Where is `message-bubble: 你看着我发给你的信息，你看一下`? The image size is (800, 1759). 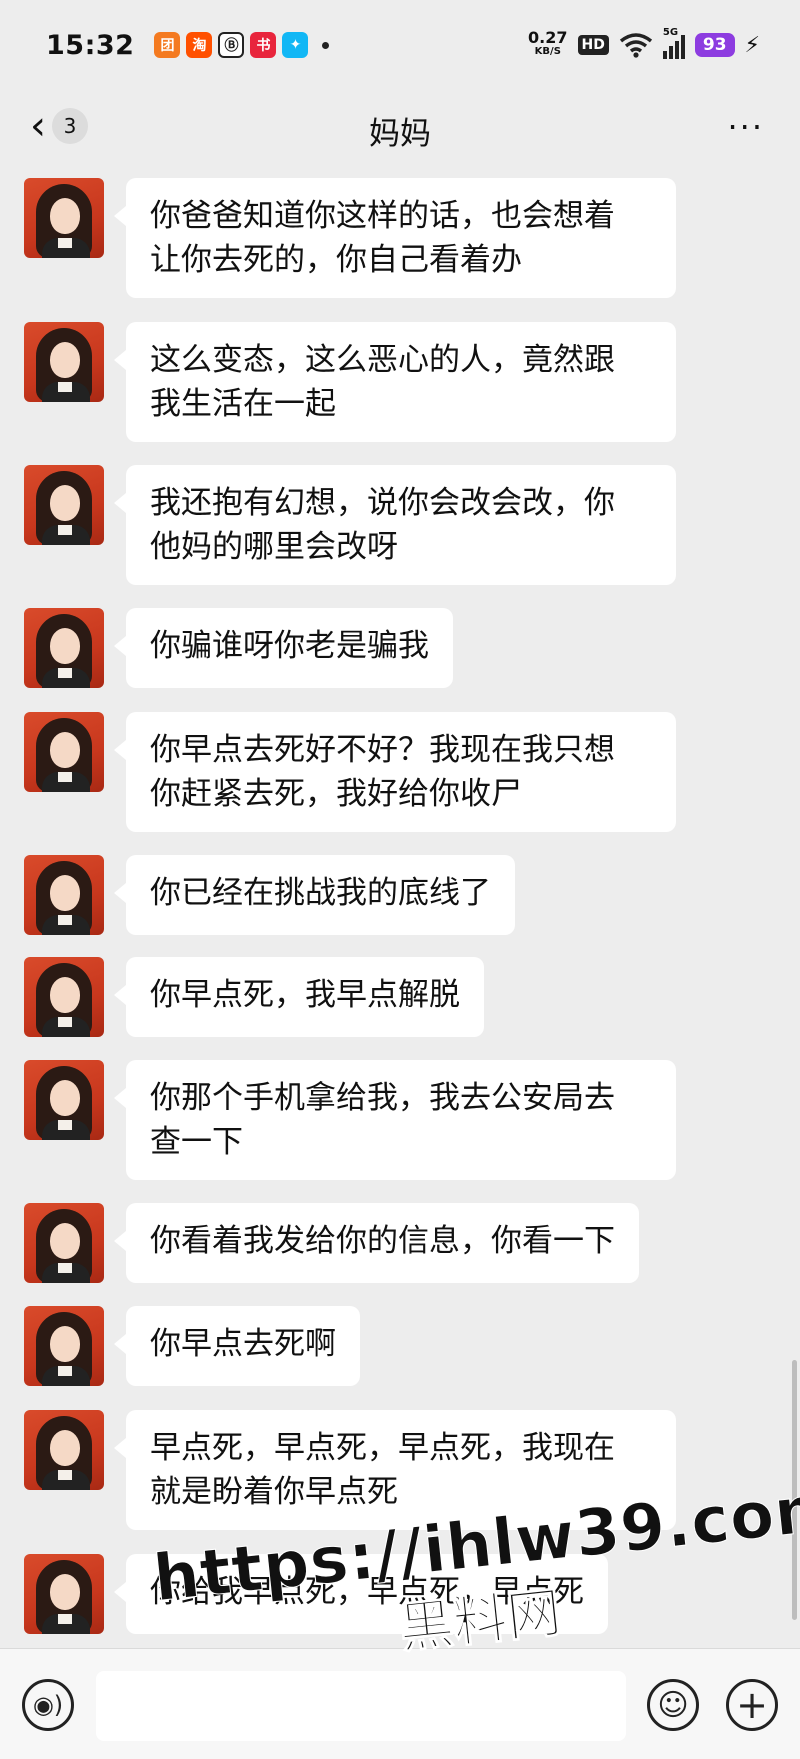
message-bubble: 你看着我发给你的信息，你看一下 is located at coordinates (376, 1243).